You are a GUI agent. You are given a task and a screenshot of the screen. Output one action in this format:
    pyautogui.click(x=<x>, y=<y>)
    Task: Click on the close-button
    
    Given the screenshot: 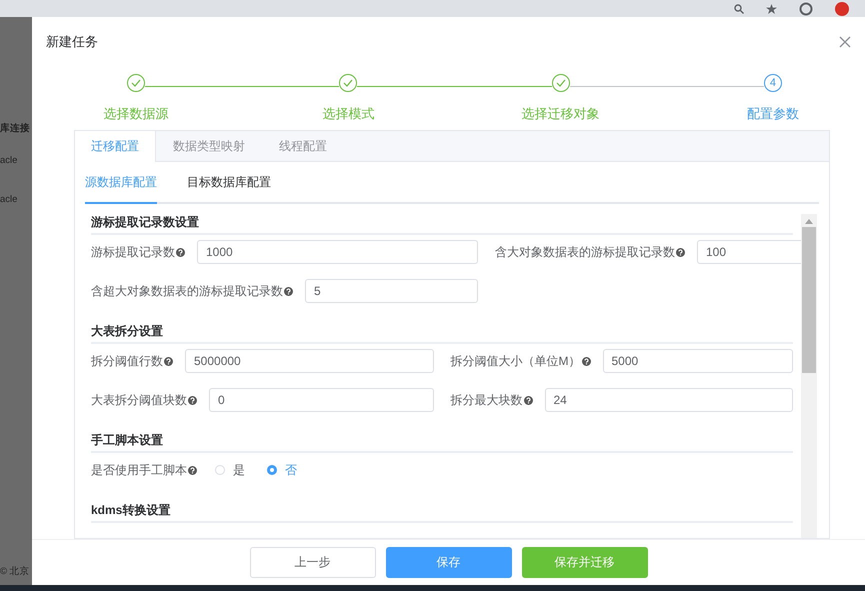 What is the action you would take?
    pyautogui.click(x=845, y=42)
    